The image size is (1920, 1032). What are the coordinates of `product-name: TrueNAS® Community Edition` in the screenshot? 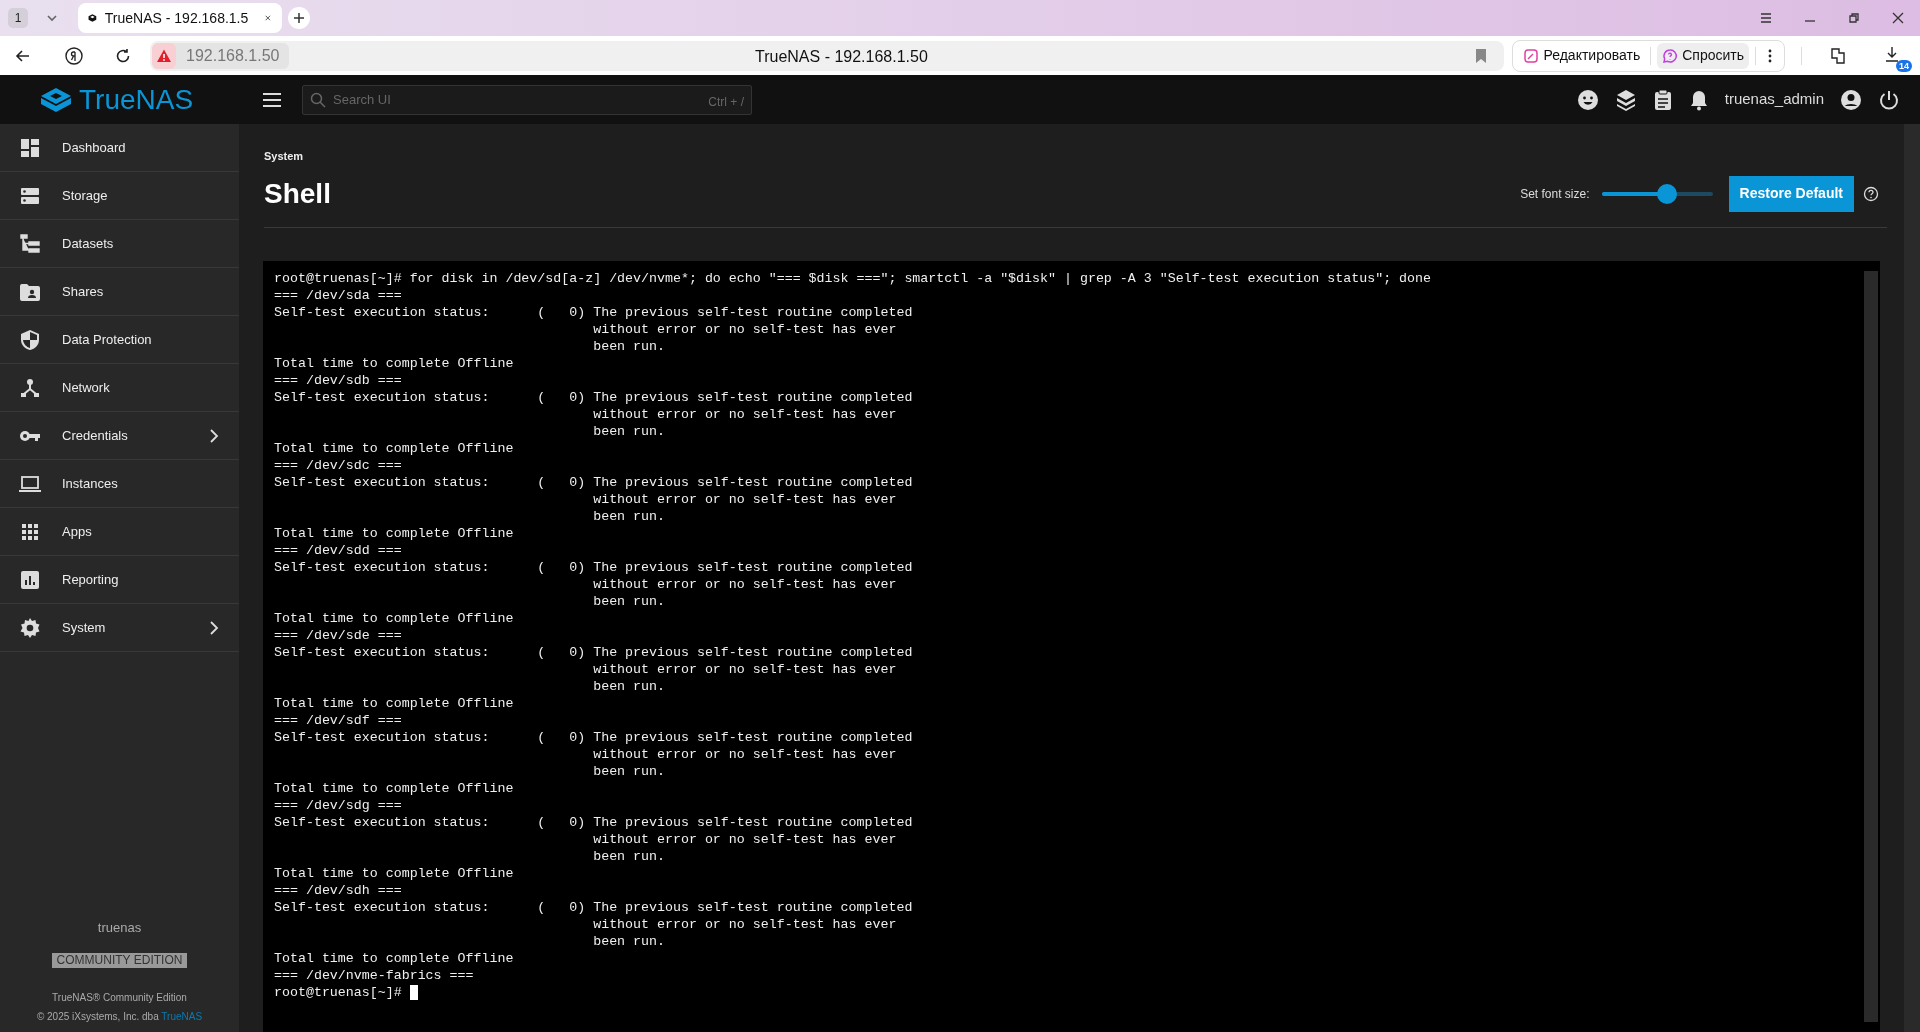 It's located at (119, 998).